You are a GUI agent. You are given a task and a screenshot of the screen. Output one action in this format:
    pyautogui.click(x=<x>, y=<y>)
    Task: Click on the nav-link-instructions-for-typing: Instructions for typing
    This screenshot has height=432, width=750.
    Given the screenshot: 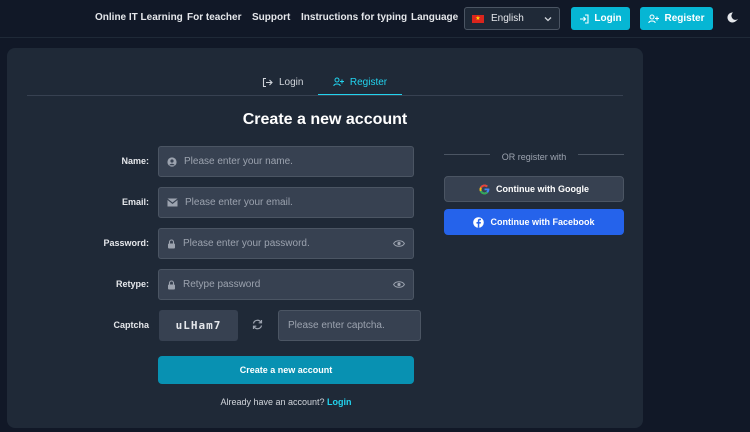 What is the action you would take?
    pyautogui.click(x=354, y=17)
    